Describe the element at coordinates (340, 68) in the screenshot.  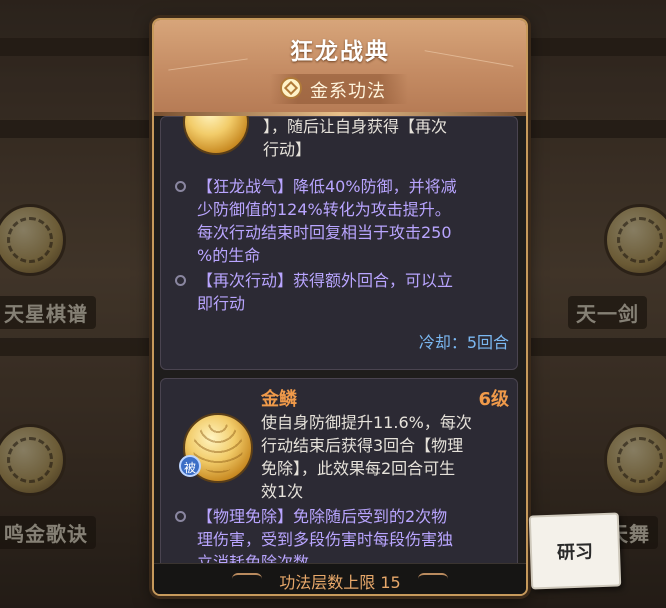
I see `panel-header: 狂龙战典 金系功法` at that location.